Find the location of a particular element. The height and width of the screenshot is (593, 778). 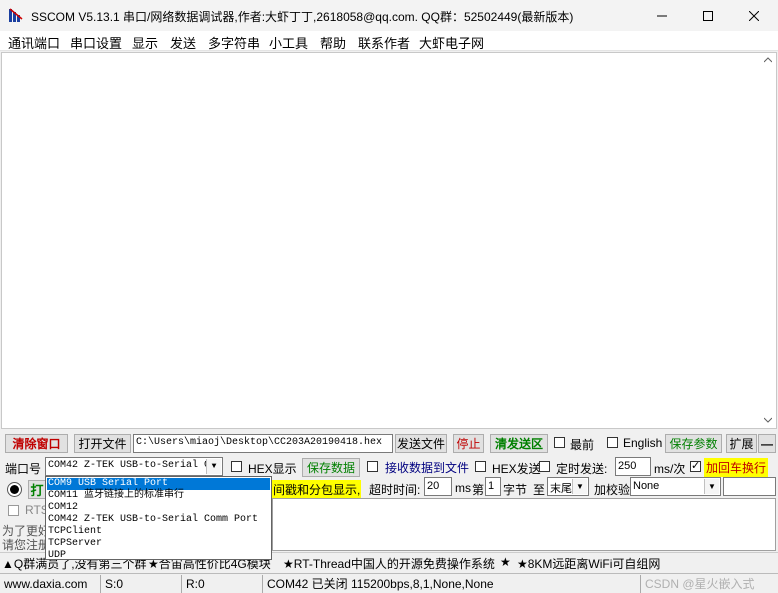

expand-button: 扩展 is located at coordinates (741, 443).